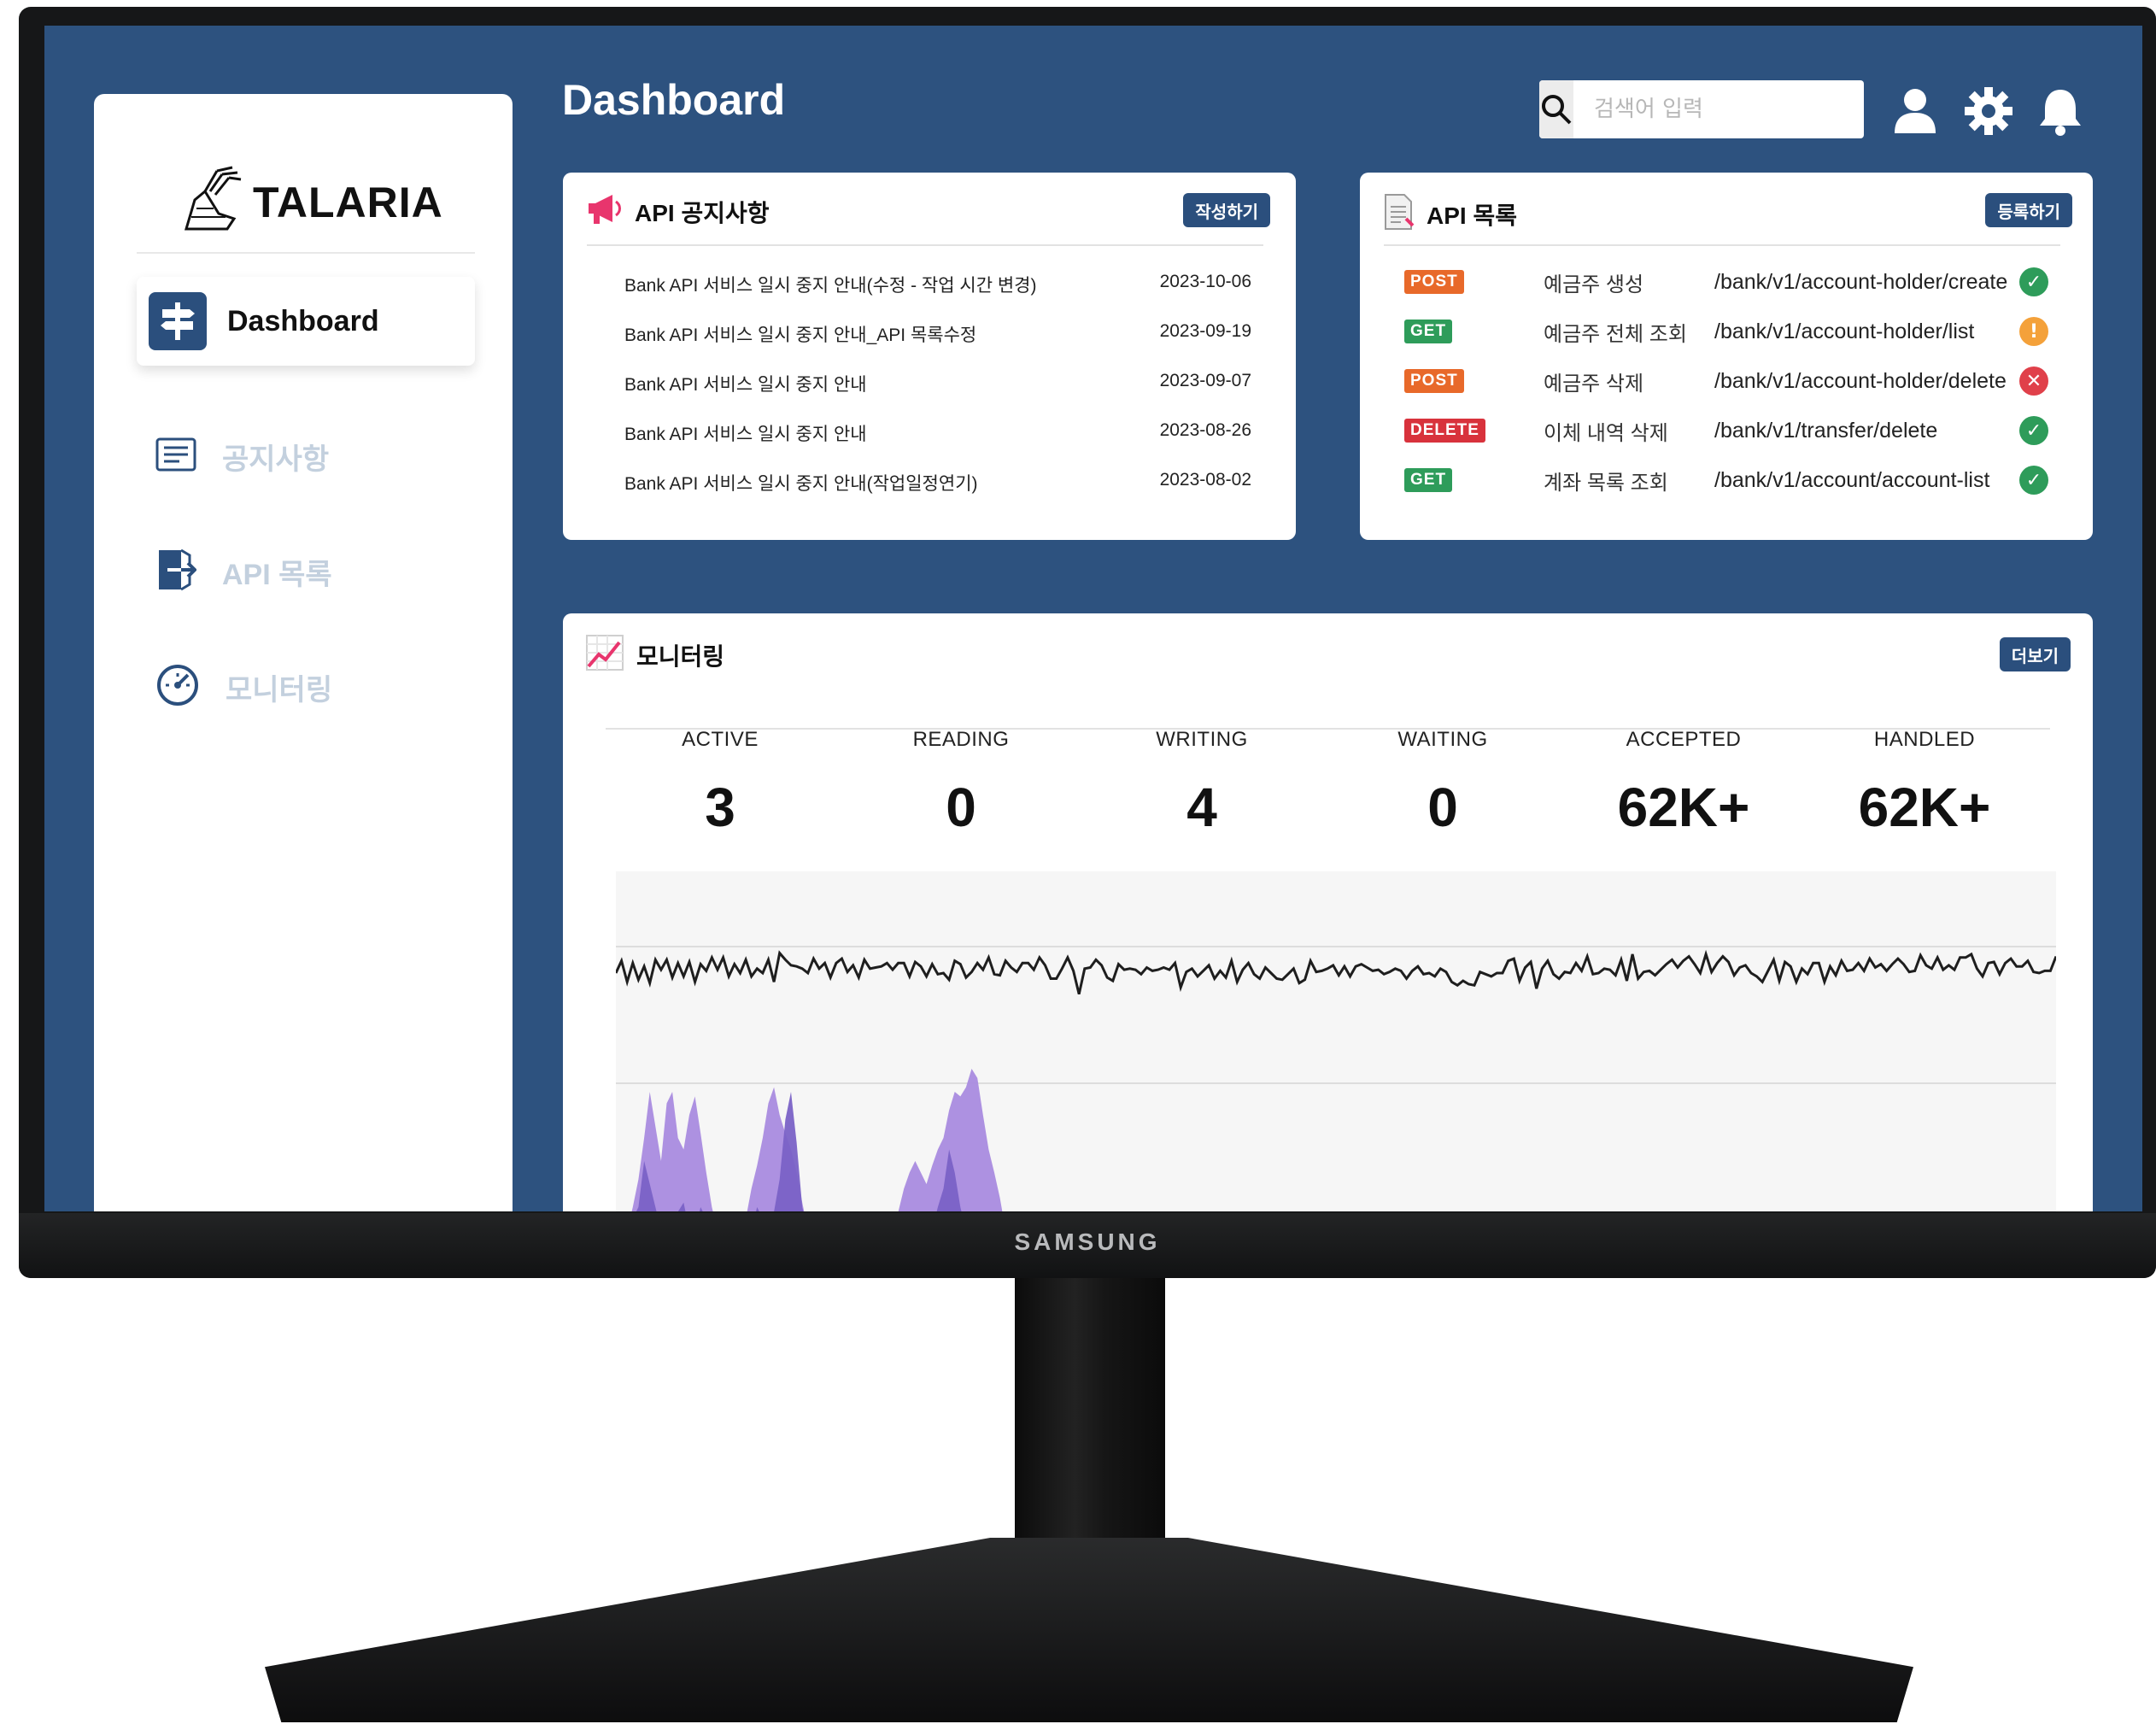  I want to click on api-list-title: API 목록, so click(1472, 215).